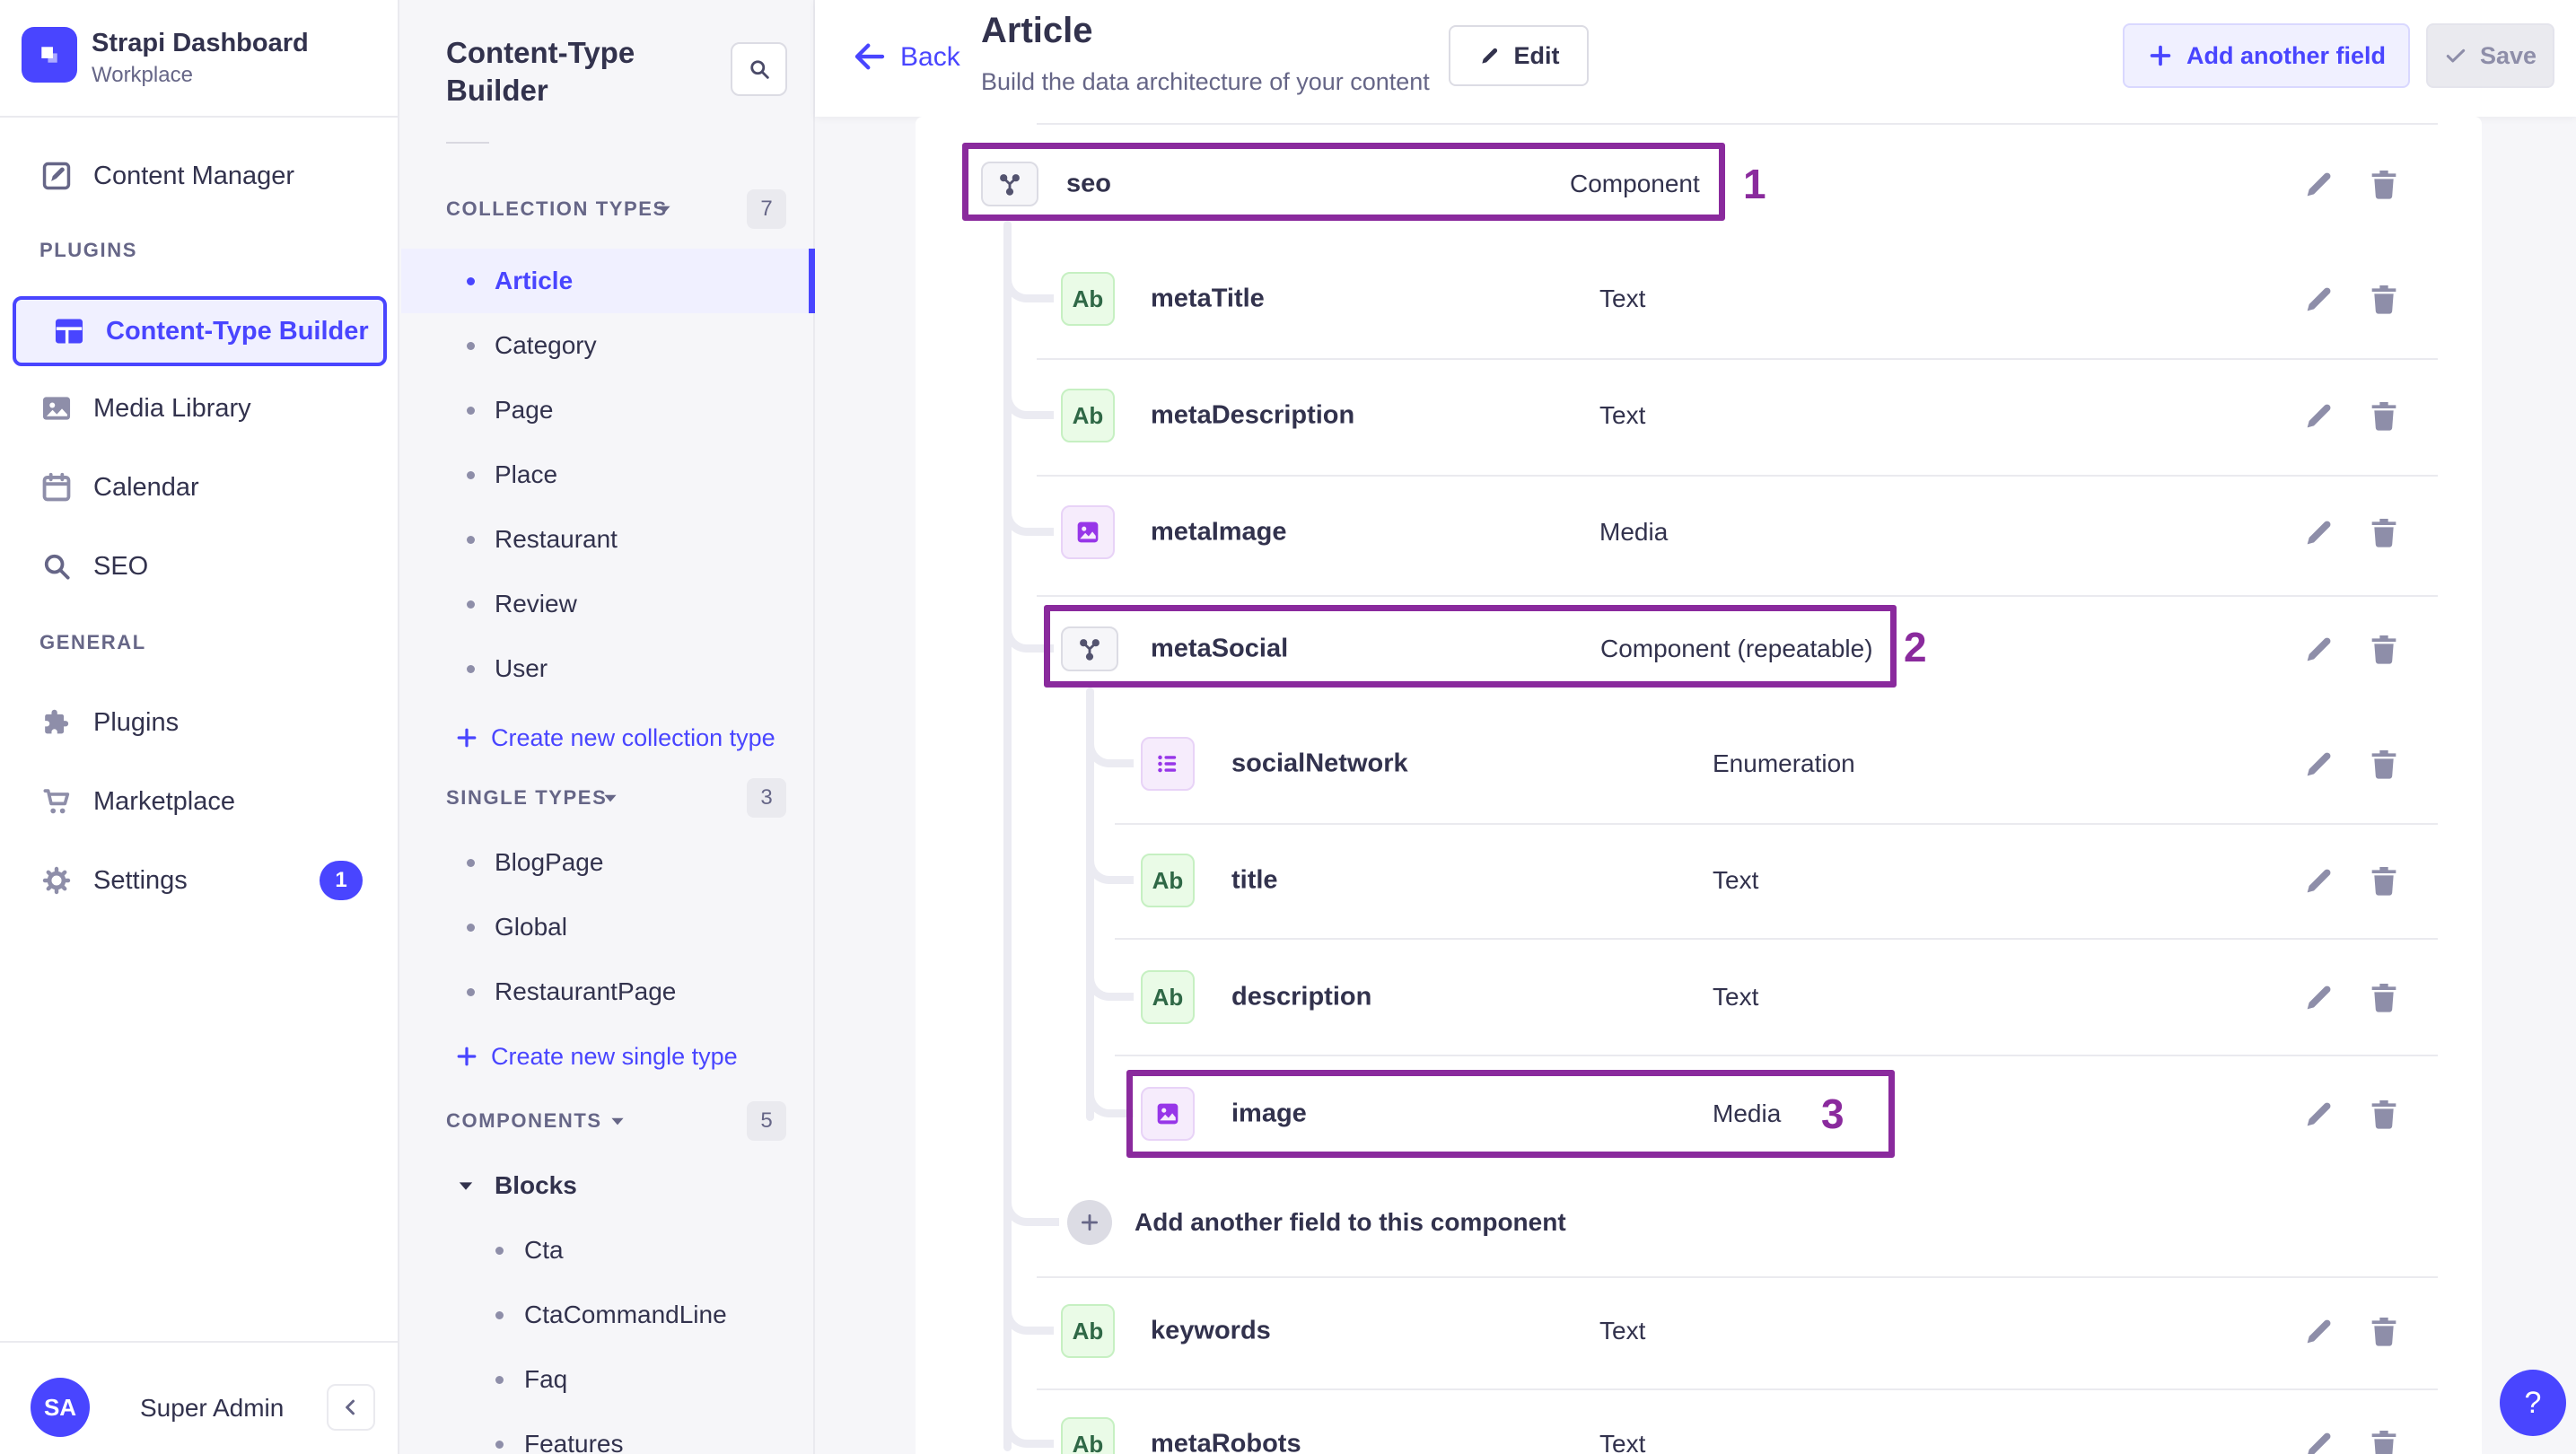 The height and width of the screenshot is (1454, 2576). What do you see at coordinates (608, 737) in the screenshot?
I see `create-collection-type-link: Create new collection type` at bounding box center [608, 737].